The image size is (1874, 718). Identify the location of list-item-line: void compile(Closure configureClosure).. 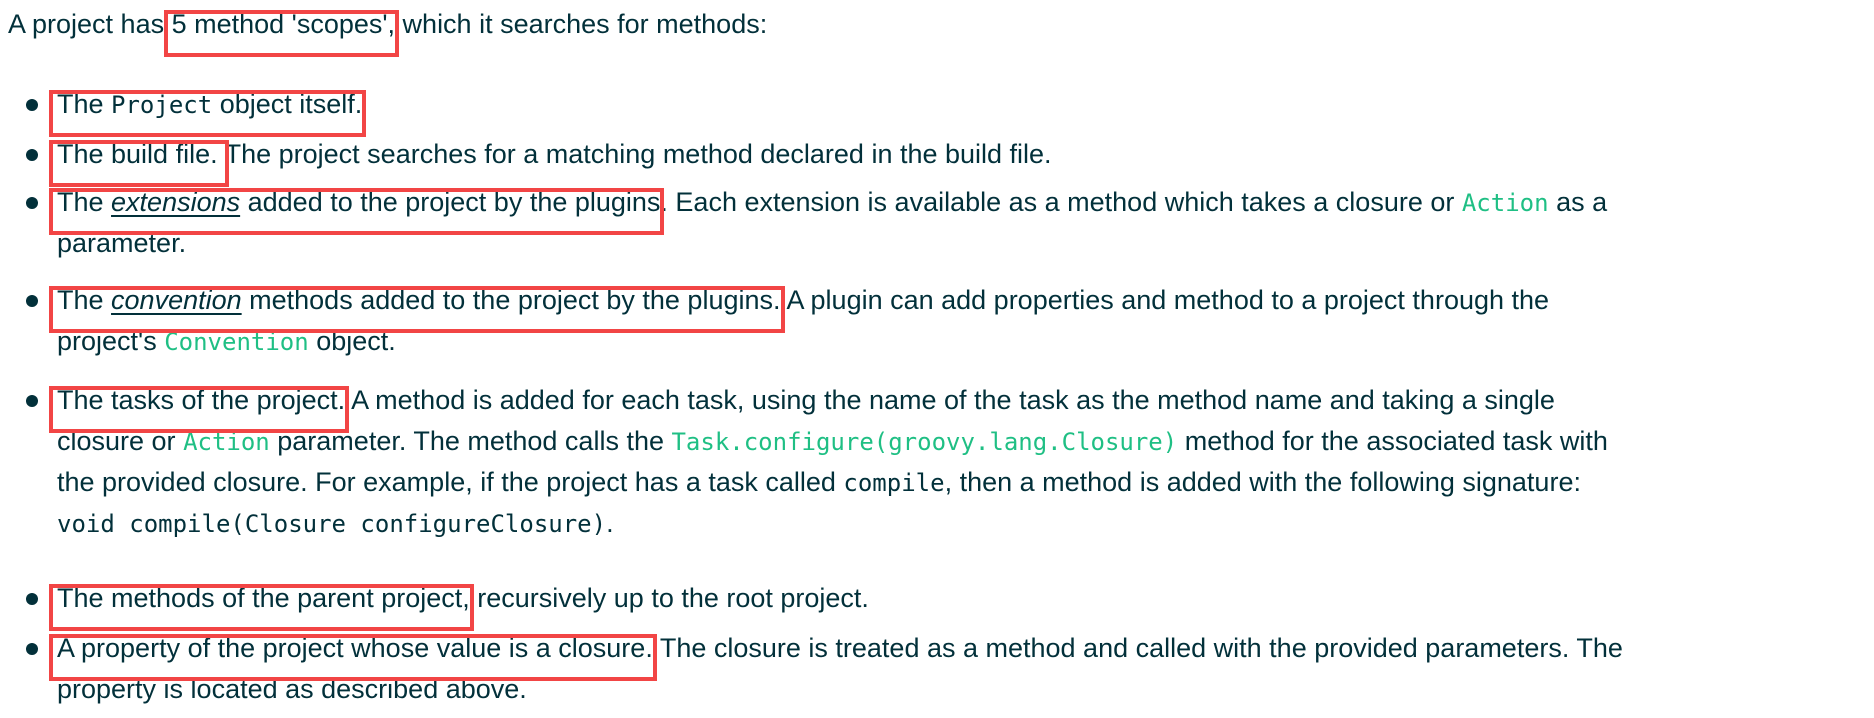
(335, 523).